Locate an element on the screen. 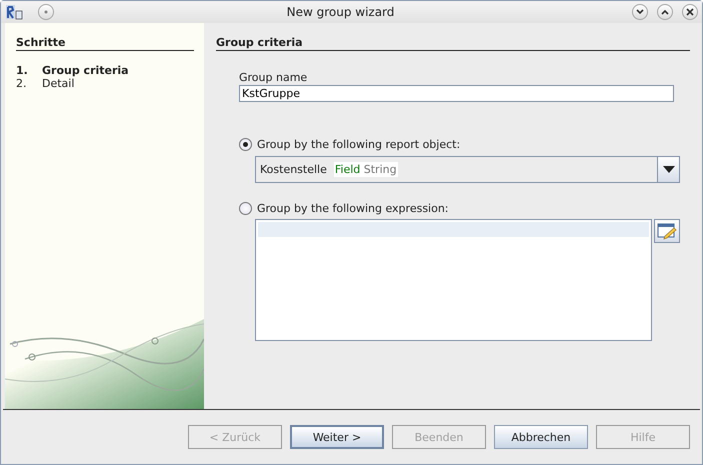 The width and height of the screenshot is (703, 465). radio-label: Group by the following report object: is located at coordinates (358, 144).